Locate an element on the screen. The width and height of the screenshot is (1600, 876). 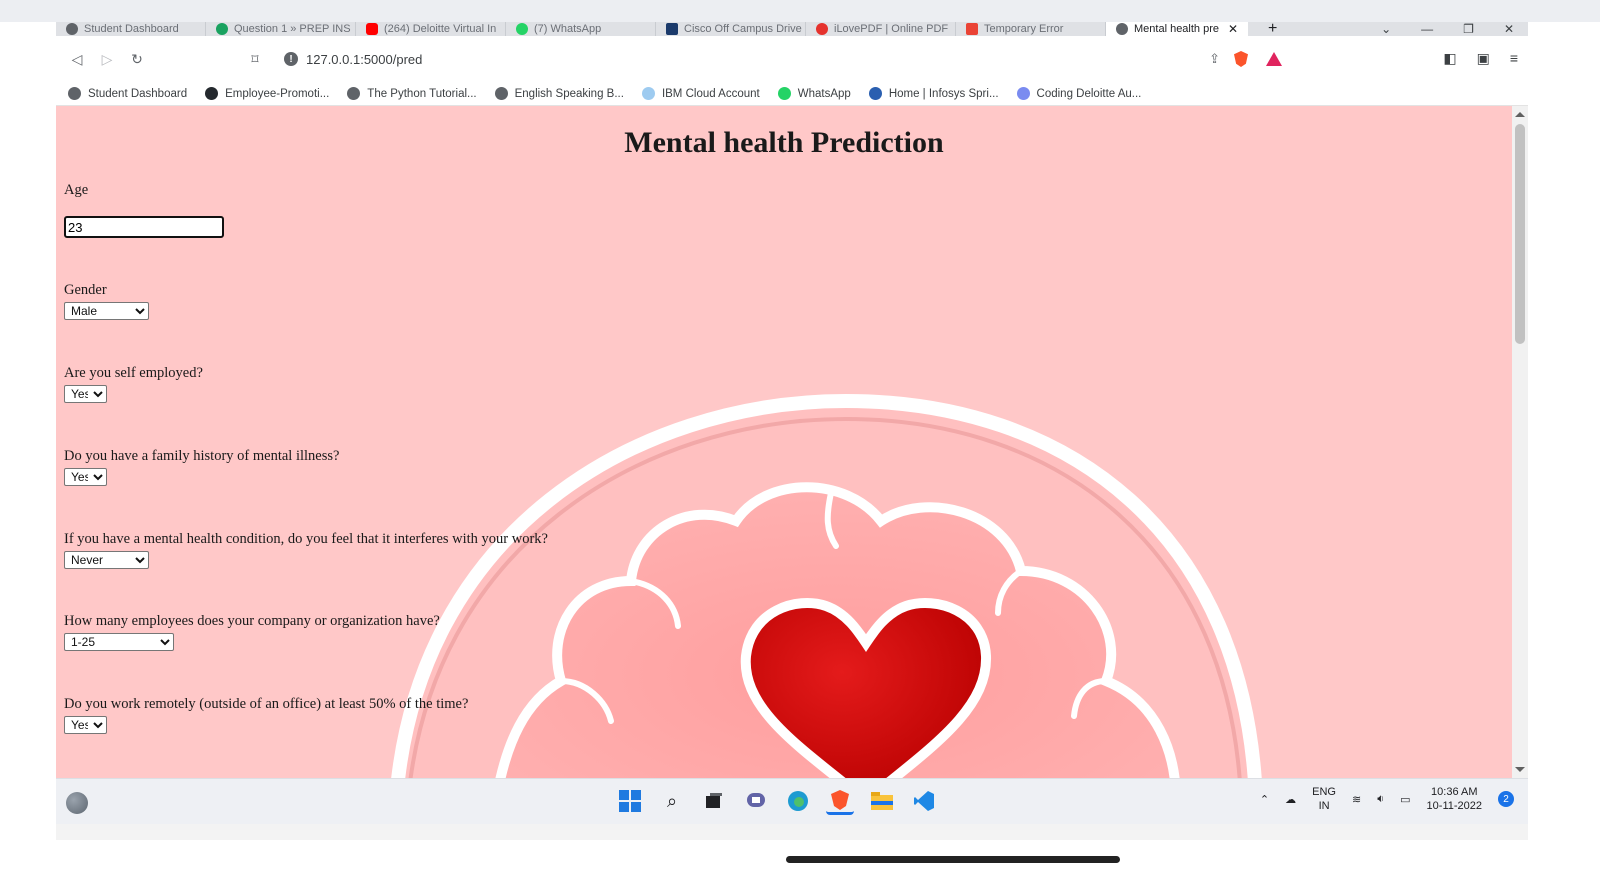
page-scrollbar is located at coordinates (1520, 442).